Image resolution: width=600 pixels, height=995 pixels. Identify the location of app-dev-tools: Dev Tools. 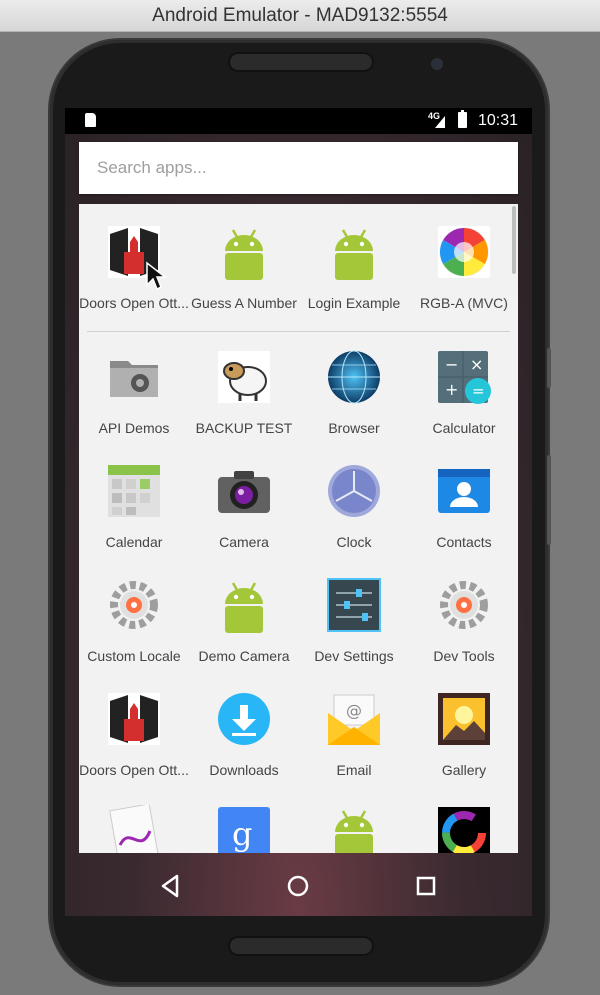
(463, 612).